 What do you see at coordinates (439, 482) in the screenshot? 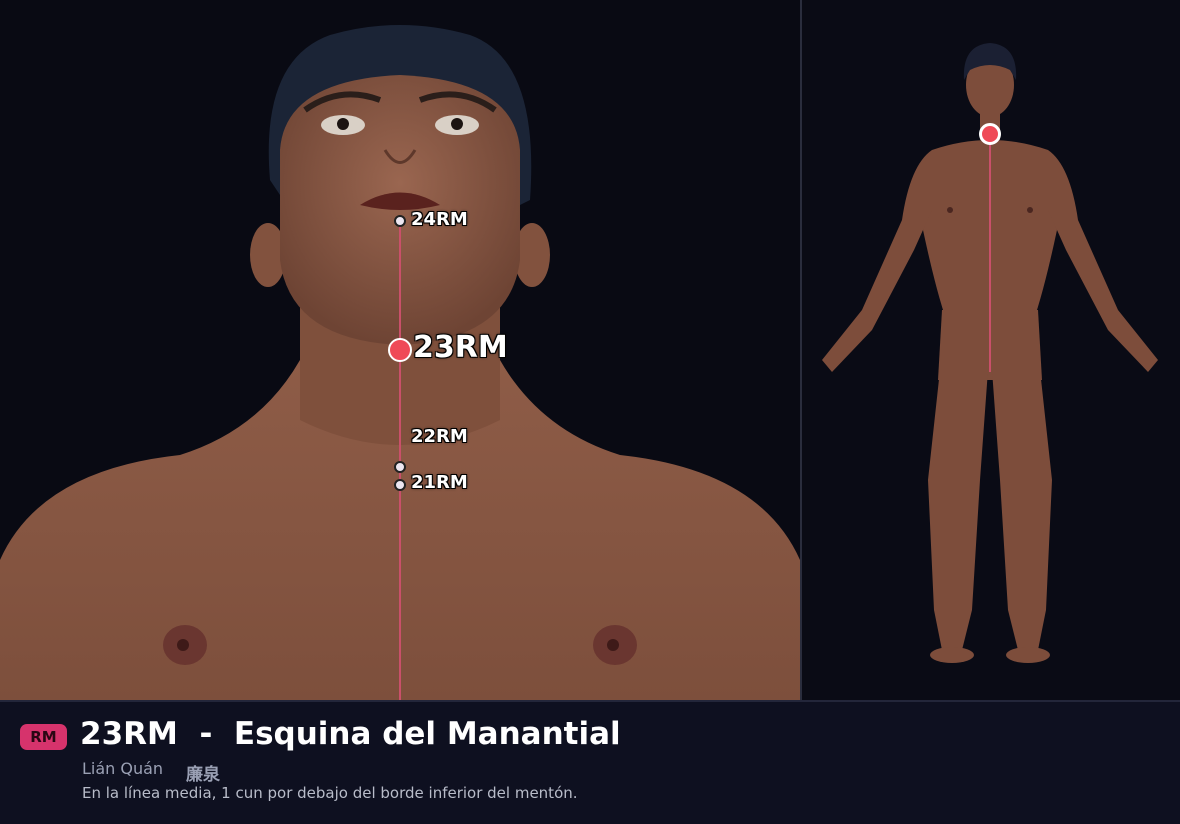
I see `point-label-21rm: 21RM` at bounding box center [439, 482].